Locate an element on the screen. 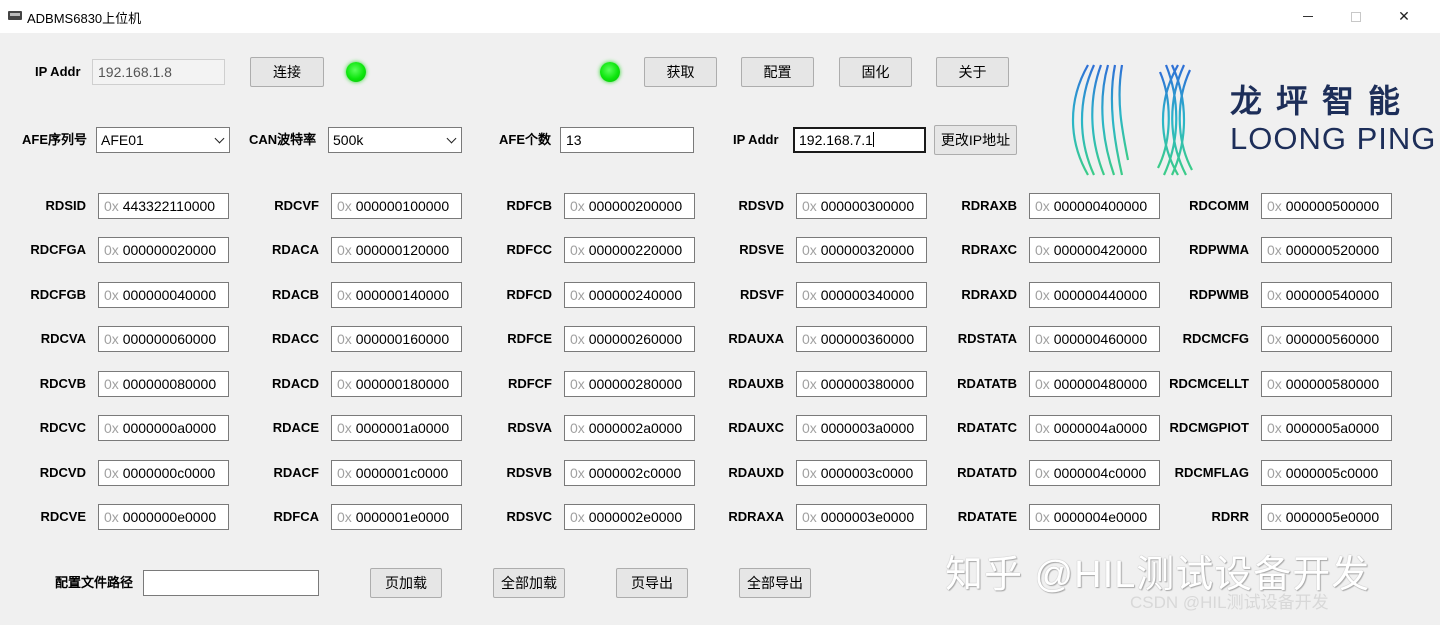  register-value-field: 0x 000000160000 is located at coordinates (396, 339).